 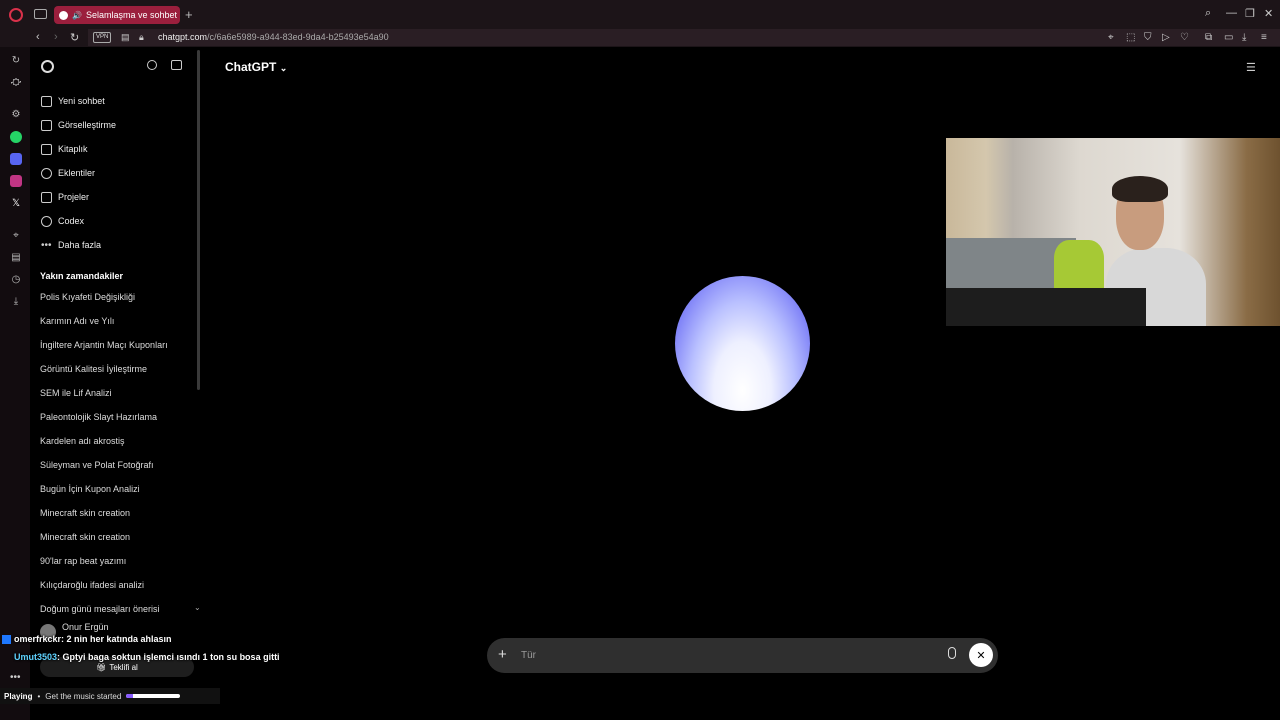 I want to click on sidebar-toggle-icon, so click(x=176, y=65).